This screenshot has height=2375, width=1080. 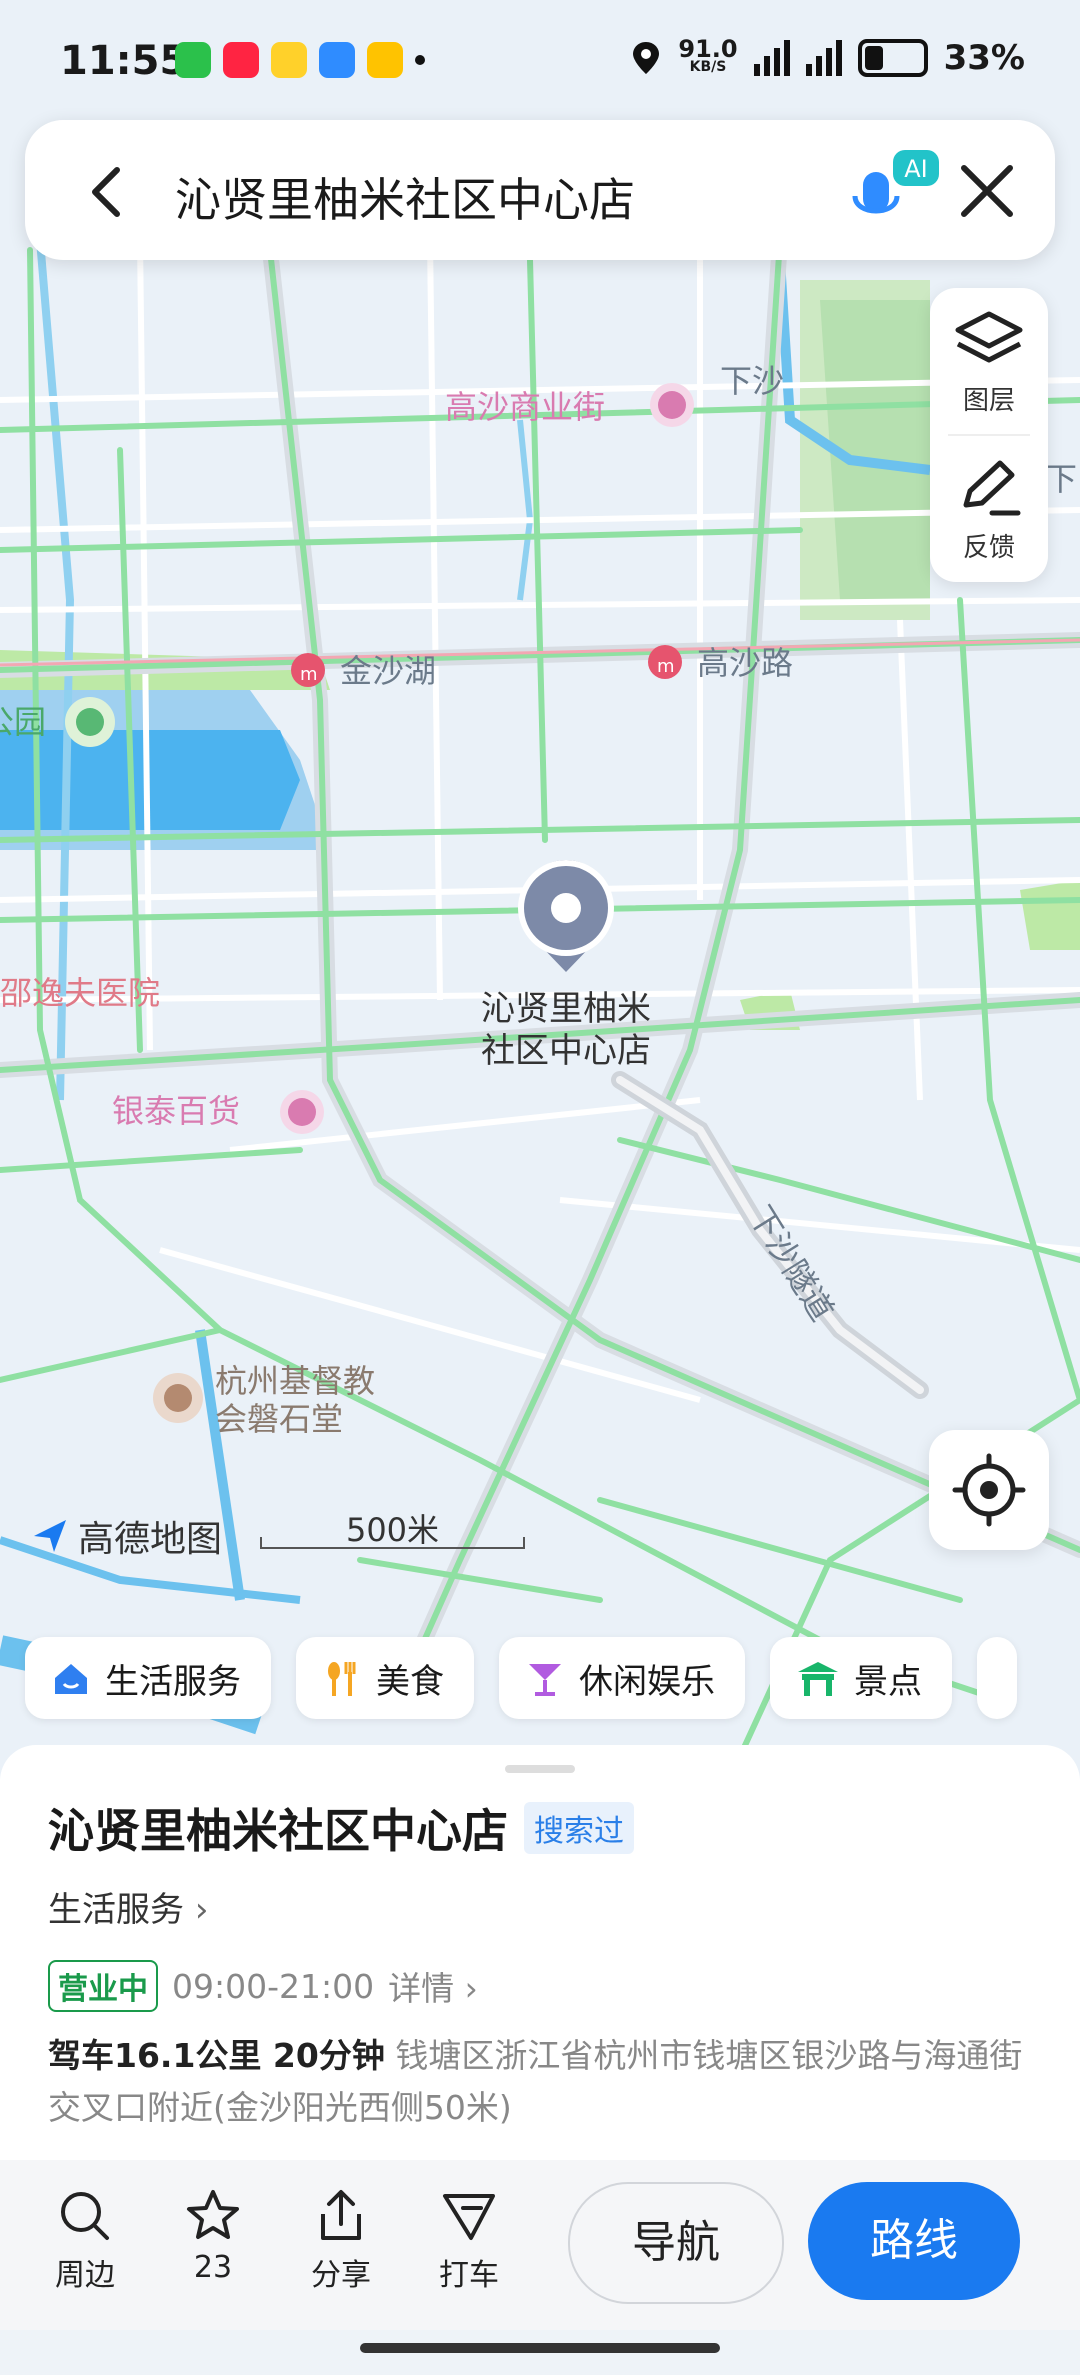 I want to click on share-button: 分享, so click(x=341, y=2241).